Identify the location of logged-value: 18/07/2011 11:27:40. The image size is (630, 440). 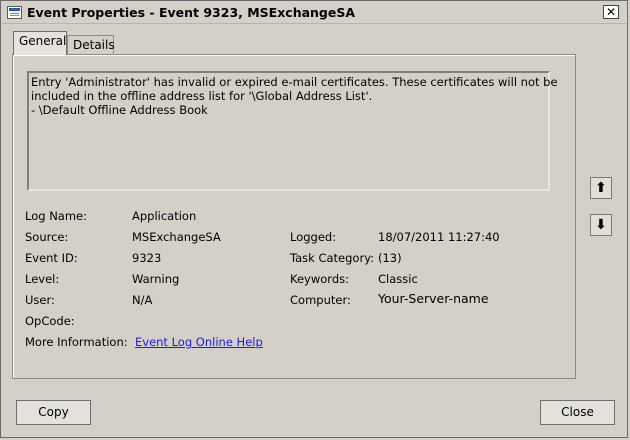
(439, 237).